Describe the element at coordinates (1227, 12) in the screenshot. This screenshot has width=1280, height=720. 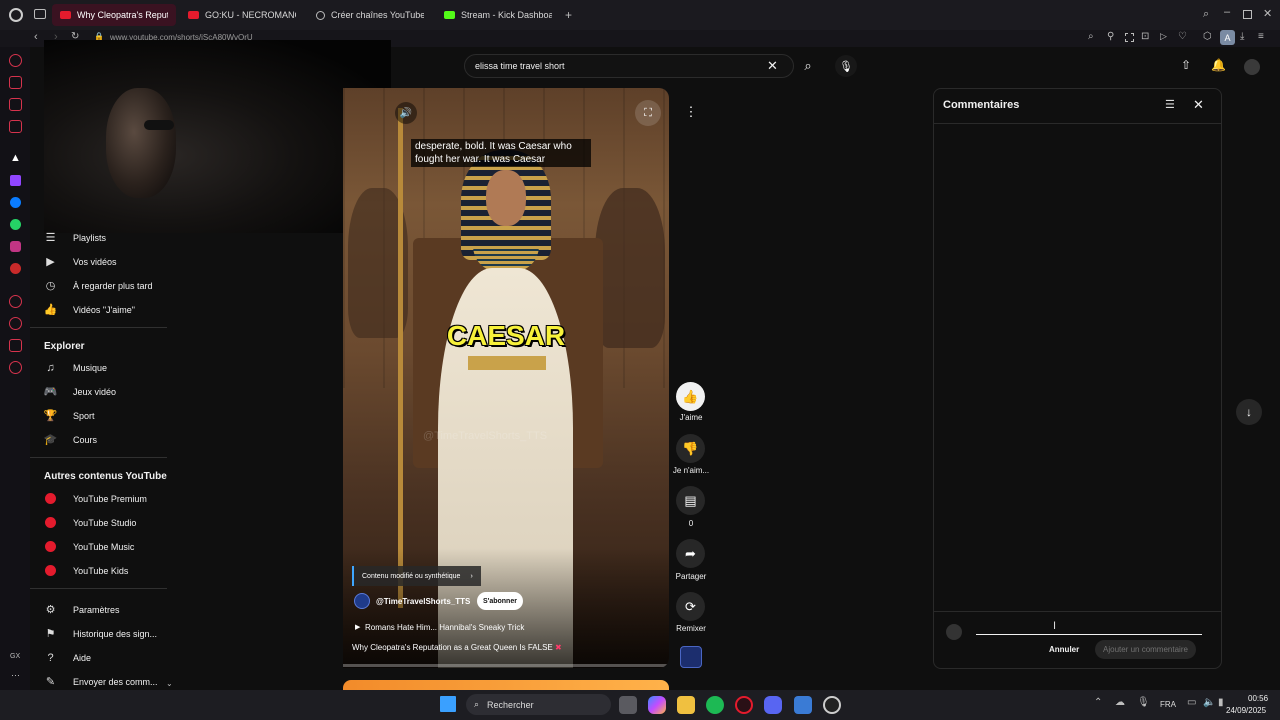
I see `minimize-icon: –` at that location.